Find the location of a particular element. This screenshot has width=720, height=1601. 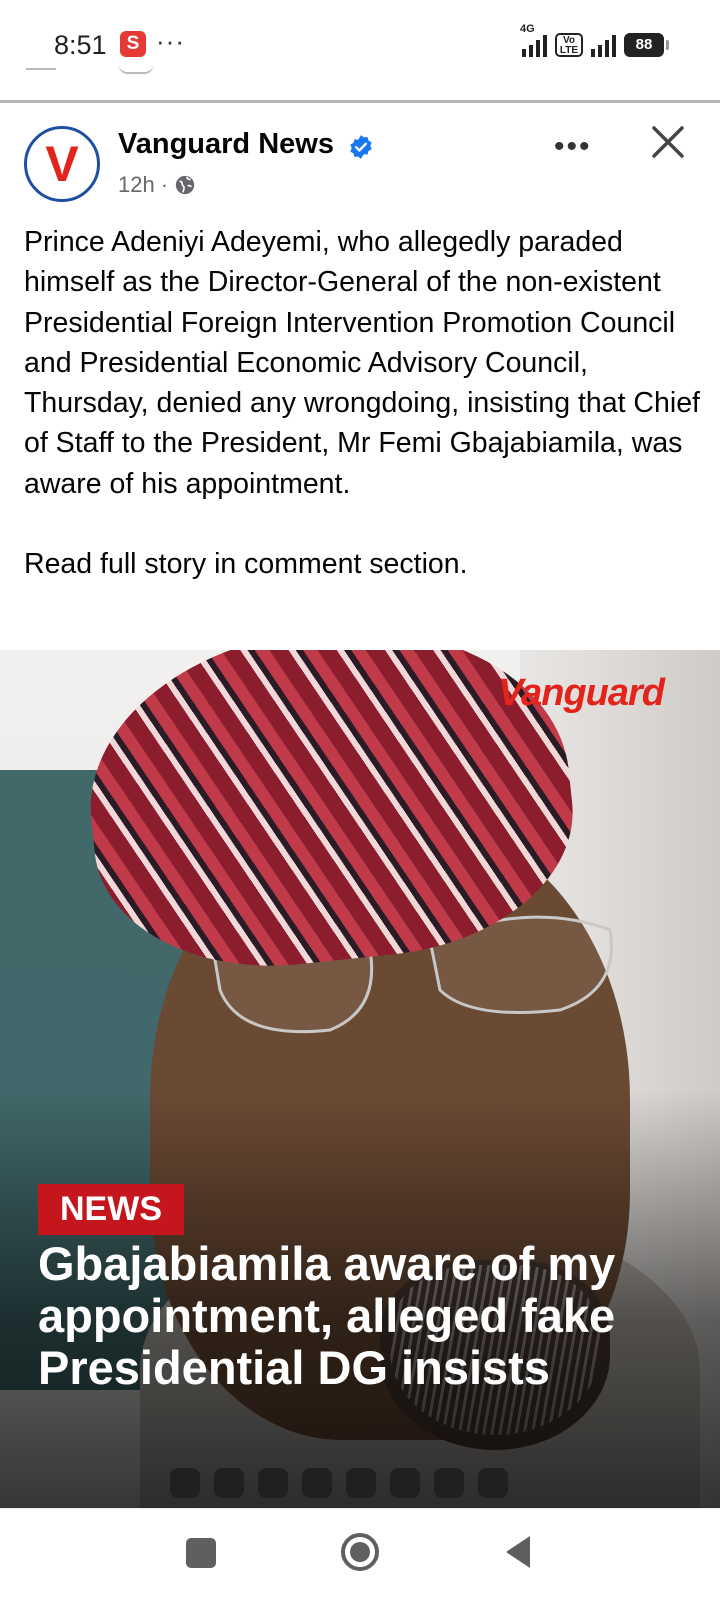

app-notification-icon: S is located at coordinates (133, 44).